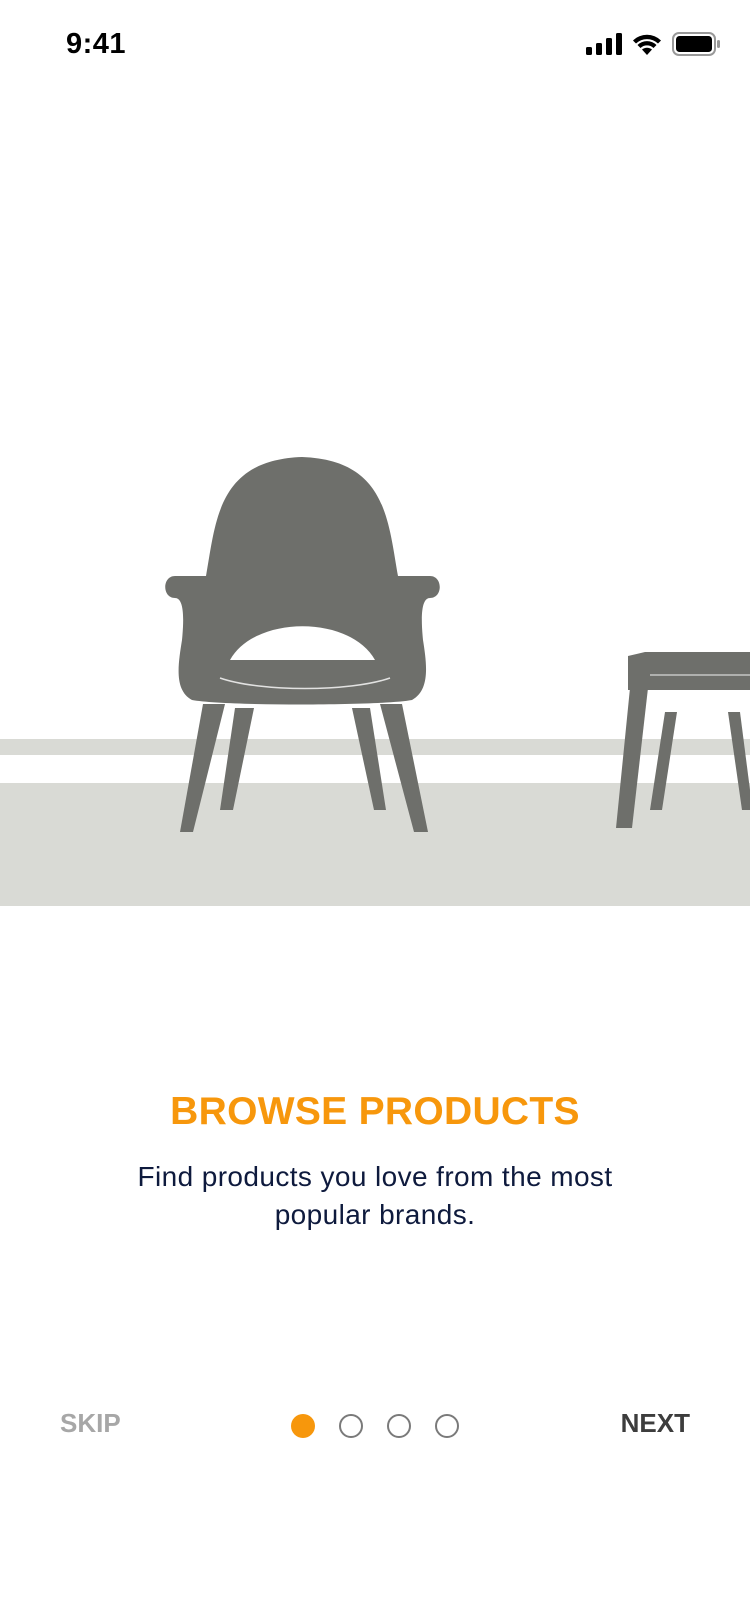  What do you see at coordinates (604, 44) in the screenshot?
I see `signal-icon` at bounding box center [604, 44].